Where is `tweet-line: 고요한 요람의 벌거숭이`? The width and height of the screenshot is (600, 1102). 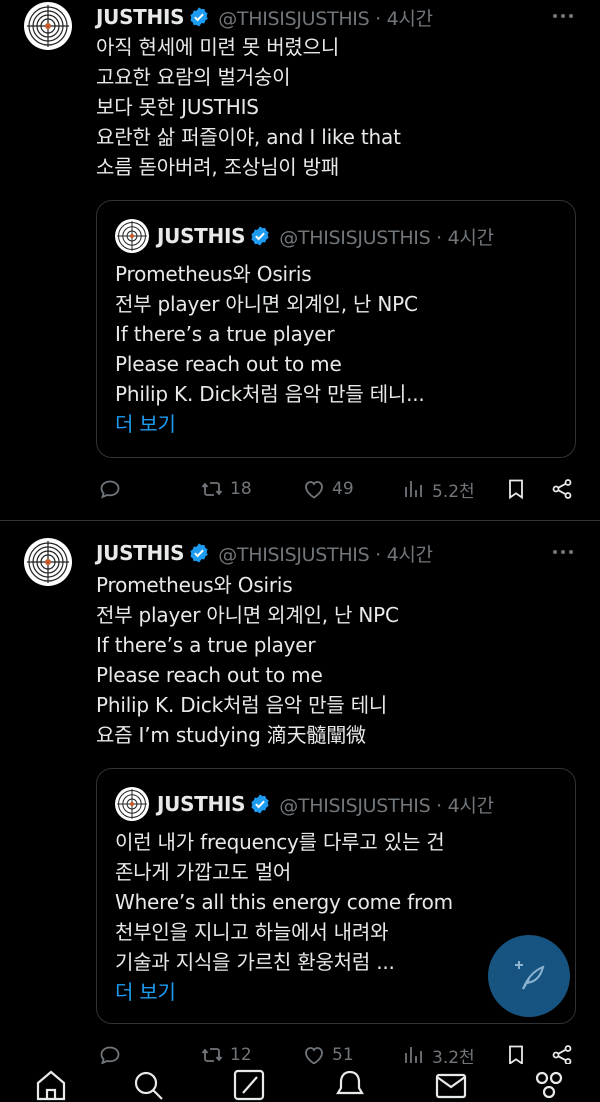
tweet-line: 고요한 요람의 벌거숭이 is located at coordinates (193, 77).